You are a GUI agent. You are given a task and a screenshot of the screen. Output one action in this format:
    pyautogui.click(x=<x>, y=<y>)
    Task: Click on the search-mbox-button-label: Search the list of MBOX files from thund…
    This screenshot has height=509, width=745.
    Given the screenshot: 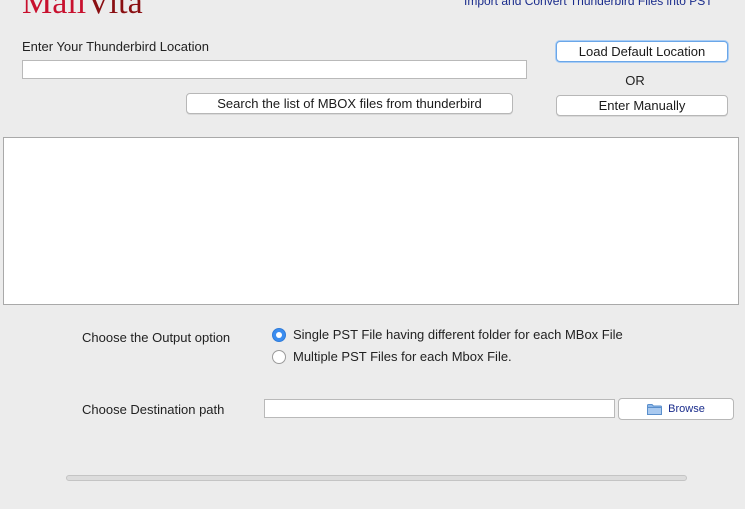 What is the action you would take?
    pyautogui.click(x=349, y=103)
    